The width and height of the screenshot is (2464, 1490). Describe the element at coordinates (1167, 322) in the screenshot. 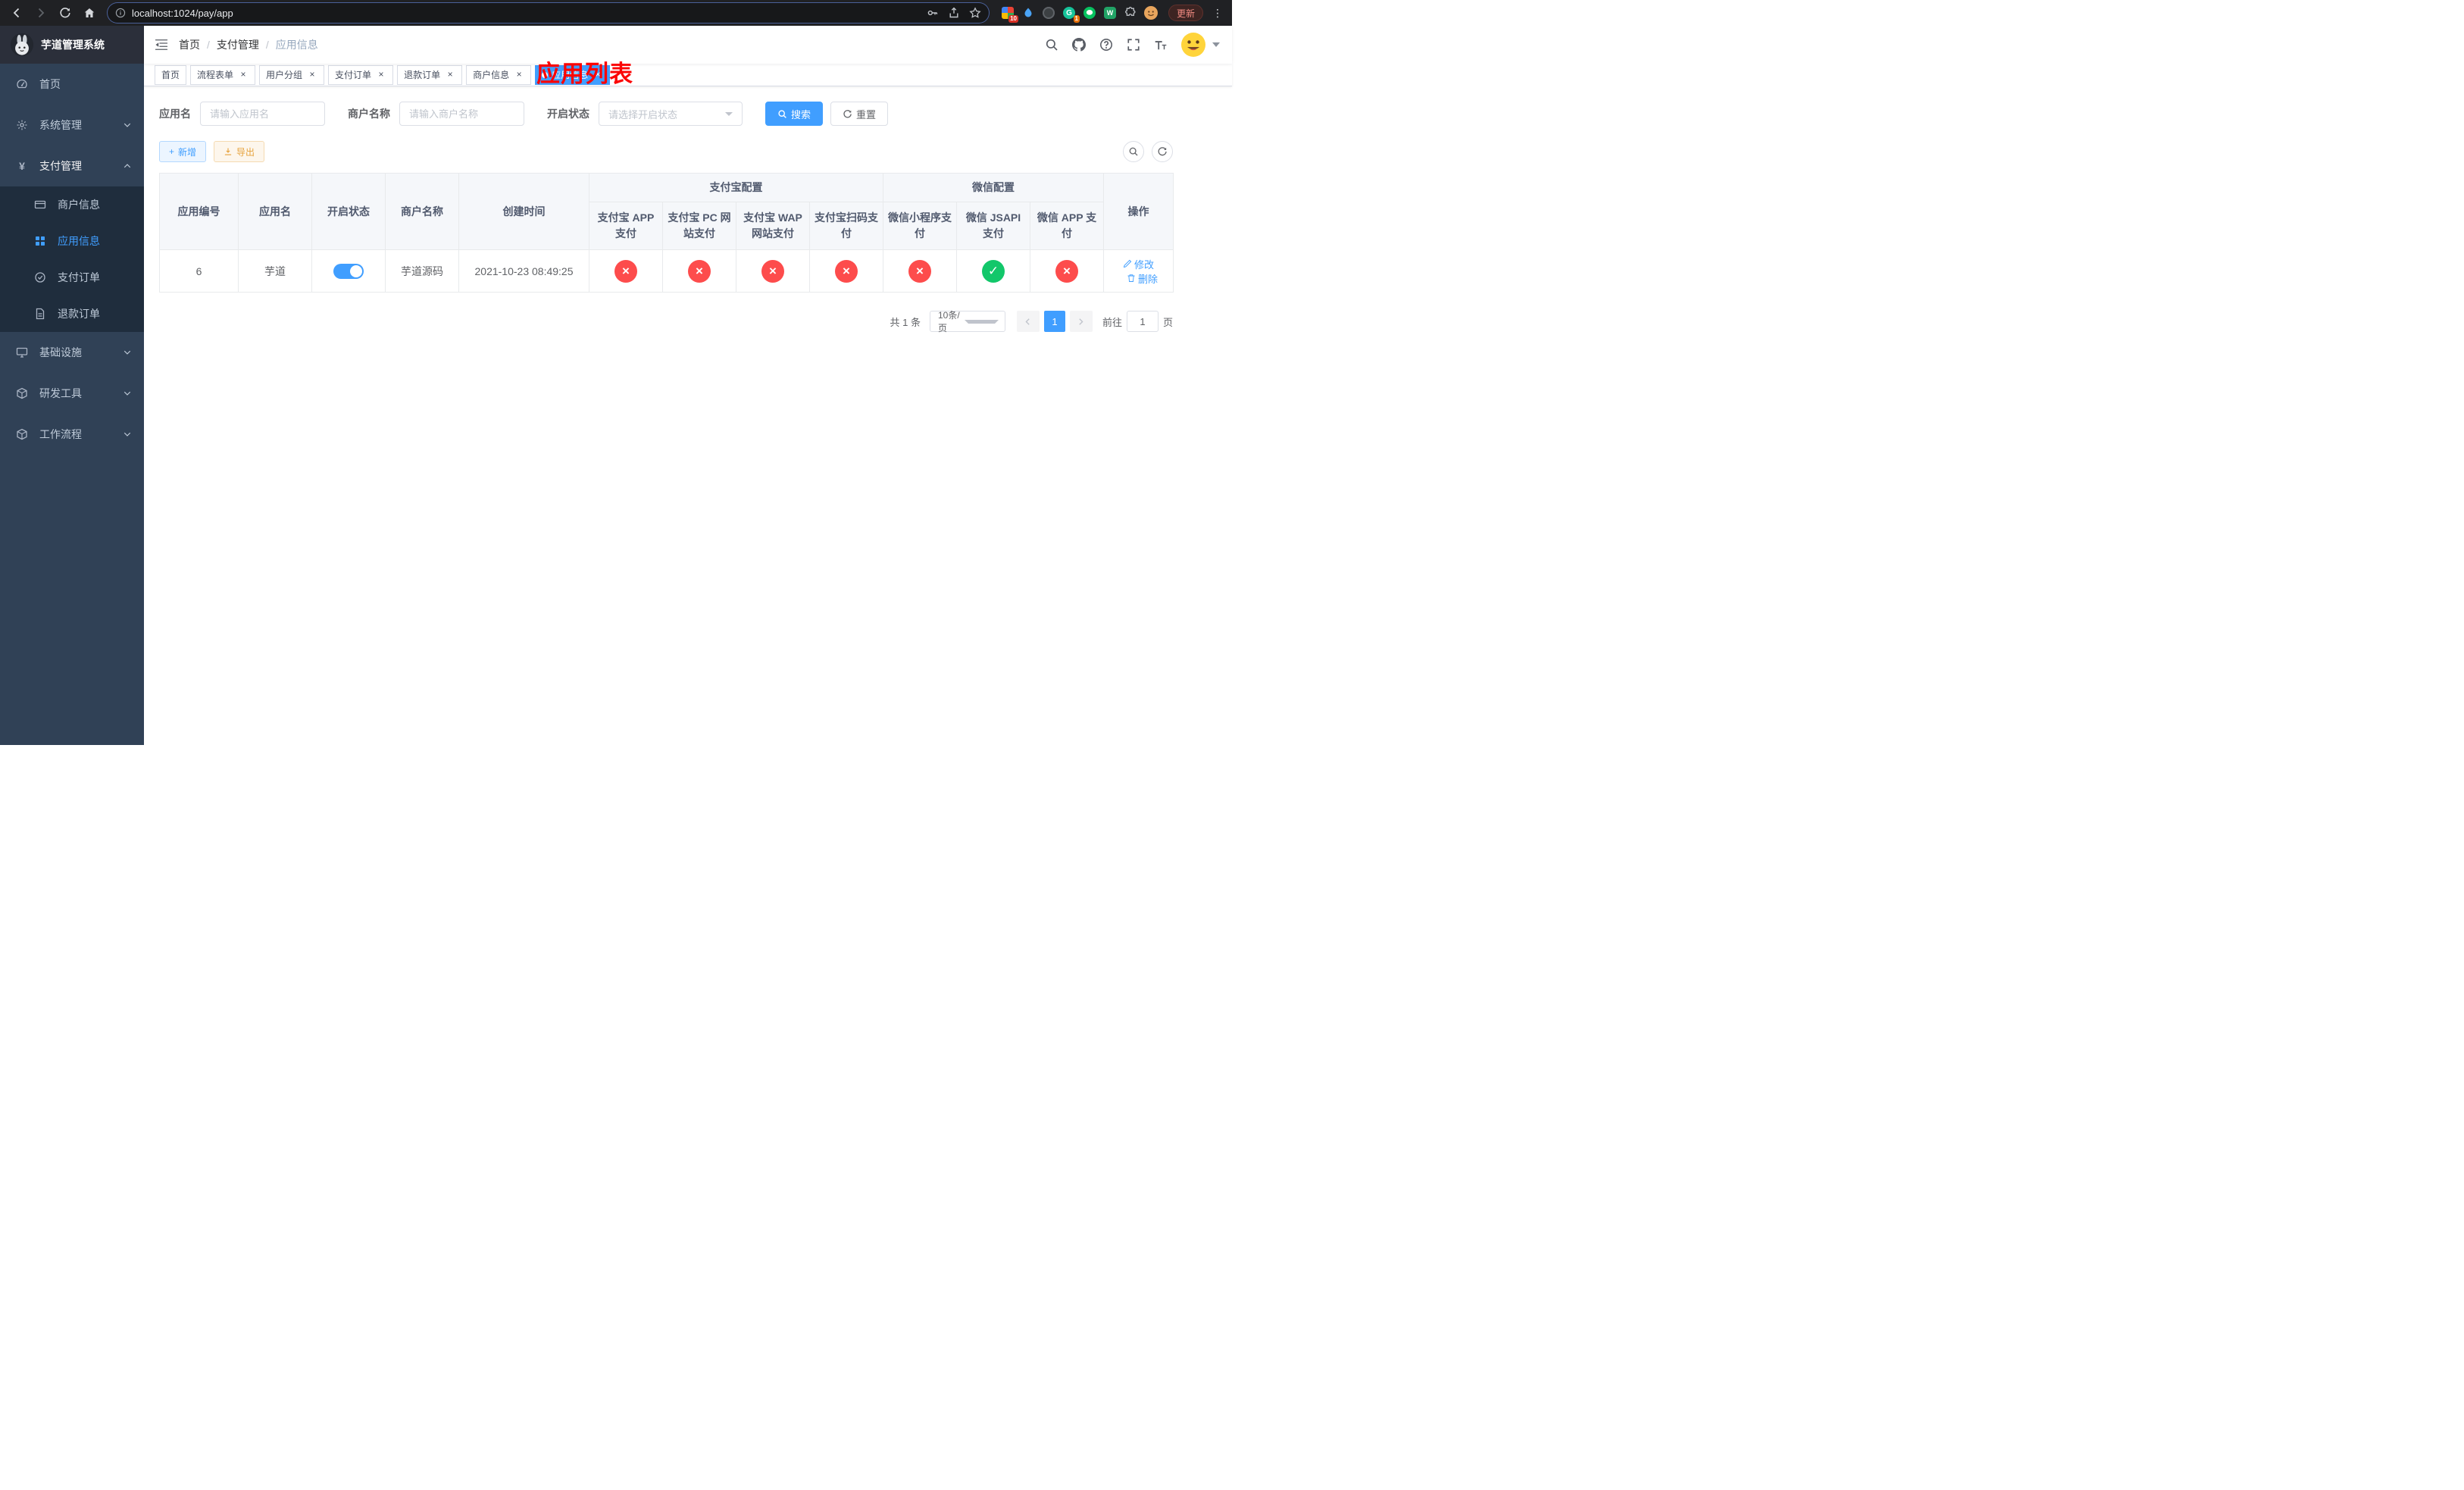

I see `page-unit-label: 页` at that location.